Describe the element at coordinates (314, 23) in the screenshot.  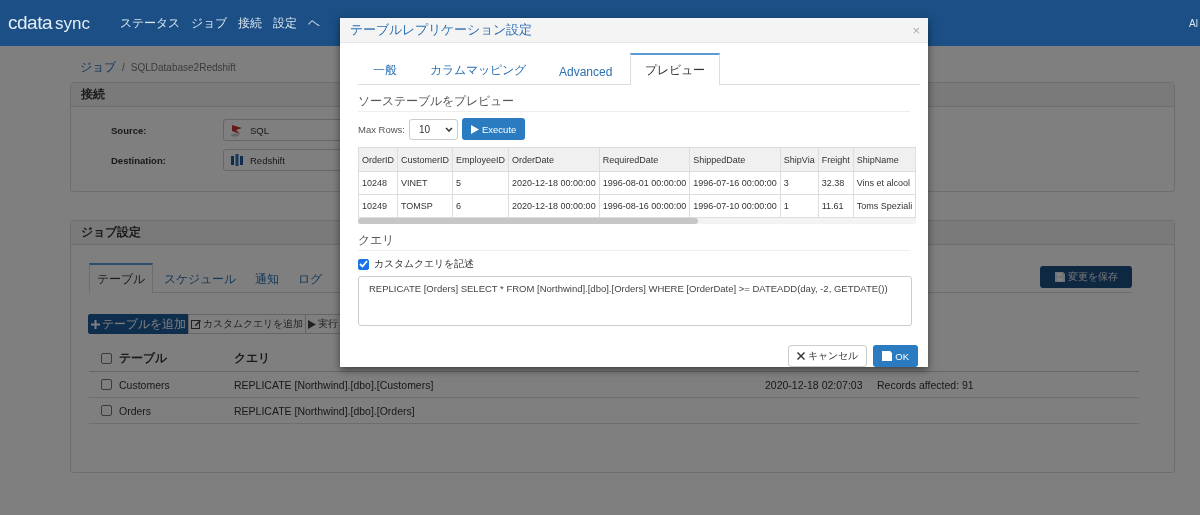
I see `nav-link: ヘ` at that location.